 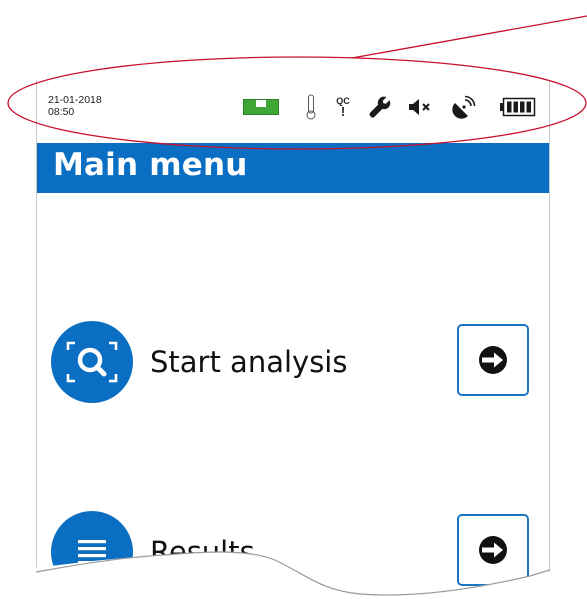 I want to click on level-icon, so click(x=261, y=107).